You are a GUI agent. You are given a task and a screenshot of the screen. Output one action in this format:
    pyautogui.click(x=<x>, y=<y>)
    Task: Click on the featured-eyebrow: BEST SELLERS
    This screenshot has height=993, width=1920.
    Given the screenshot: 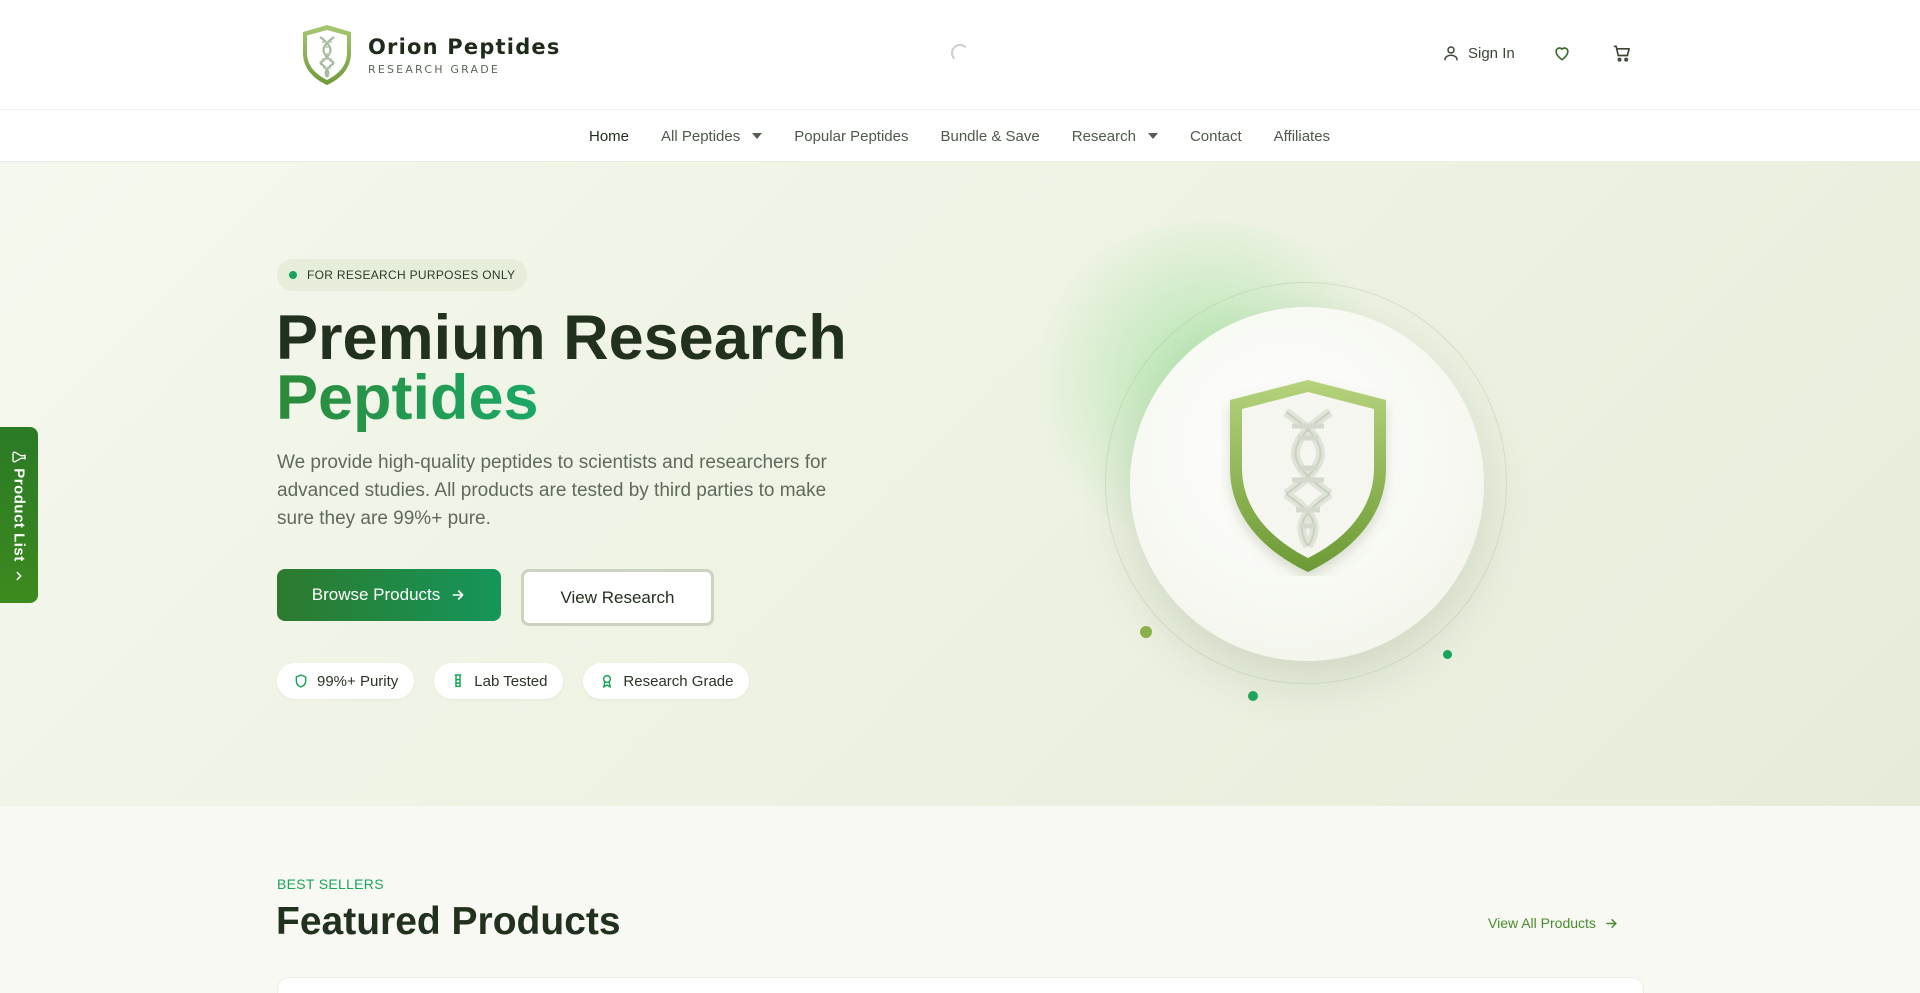 What is the action you would take?
    pyautogui.click(x=330, y=884)
    